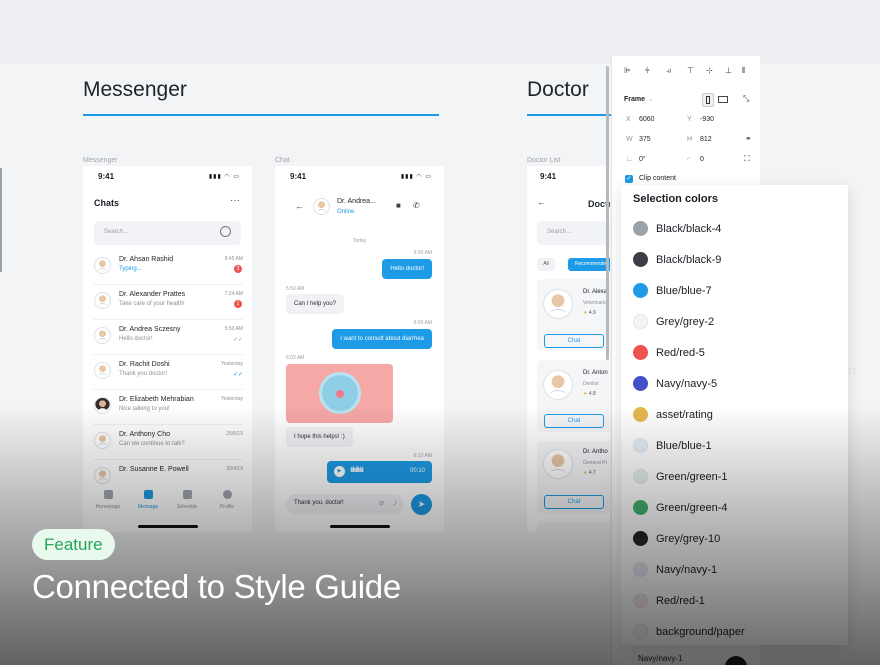  Describe the element at coordinates (743, 71) in the screenshot. I see `distribute-icon: ⫴` at that location.